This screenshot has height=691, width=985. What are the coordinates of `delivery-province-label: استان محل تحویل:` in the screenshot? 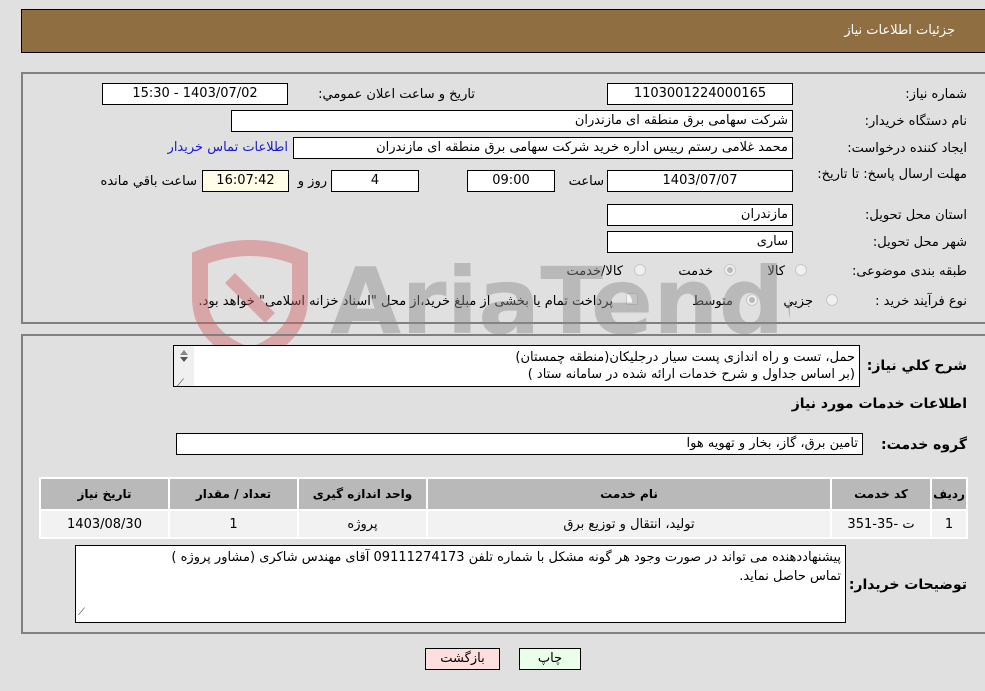 It's located at (916, 215).